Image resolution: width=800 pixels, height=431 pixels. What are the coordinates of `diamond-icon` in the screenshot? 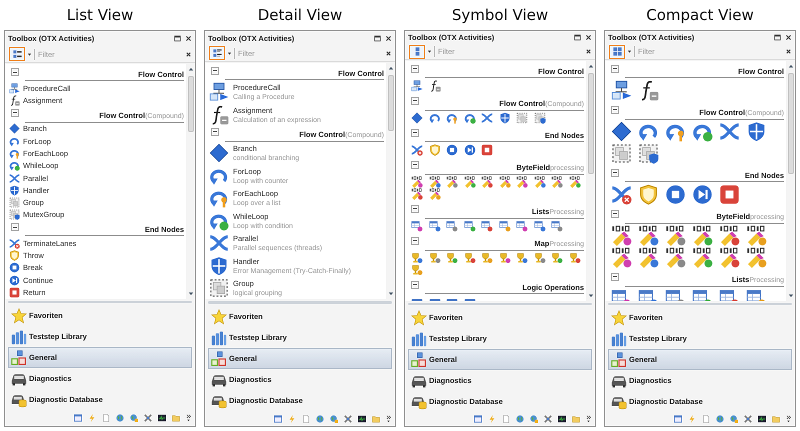 It's located at (417, 118).